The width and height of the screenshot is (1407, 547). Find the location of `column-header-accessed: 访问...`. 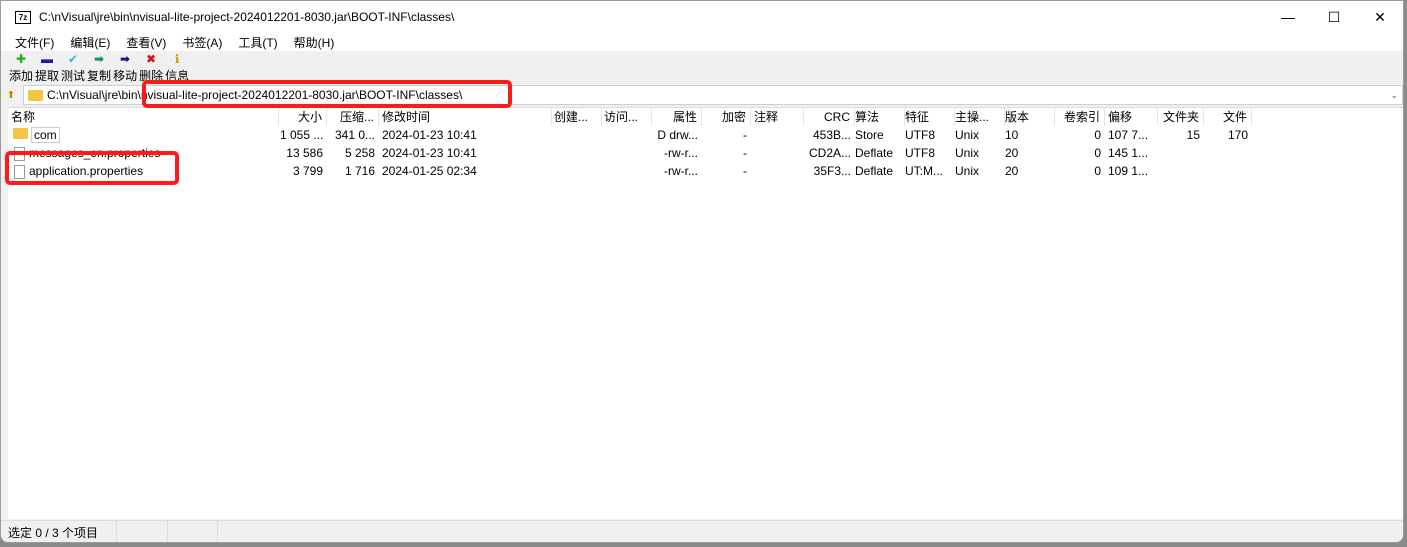

column-header-accessed: 访问... is located at coordinates (628, 117).